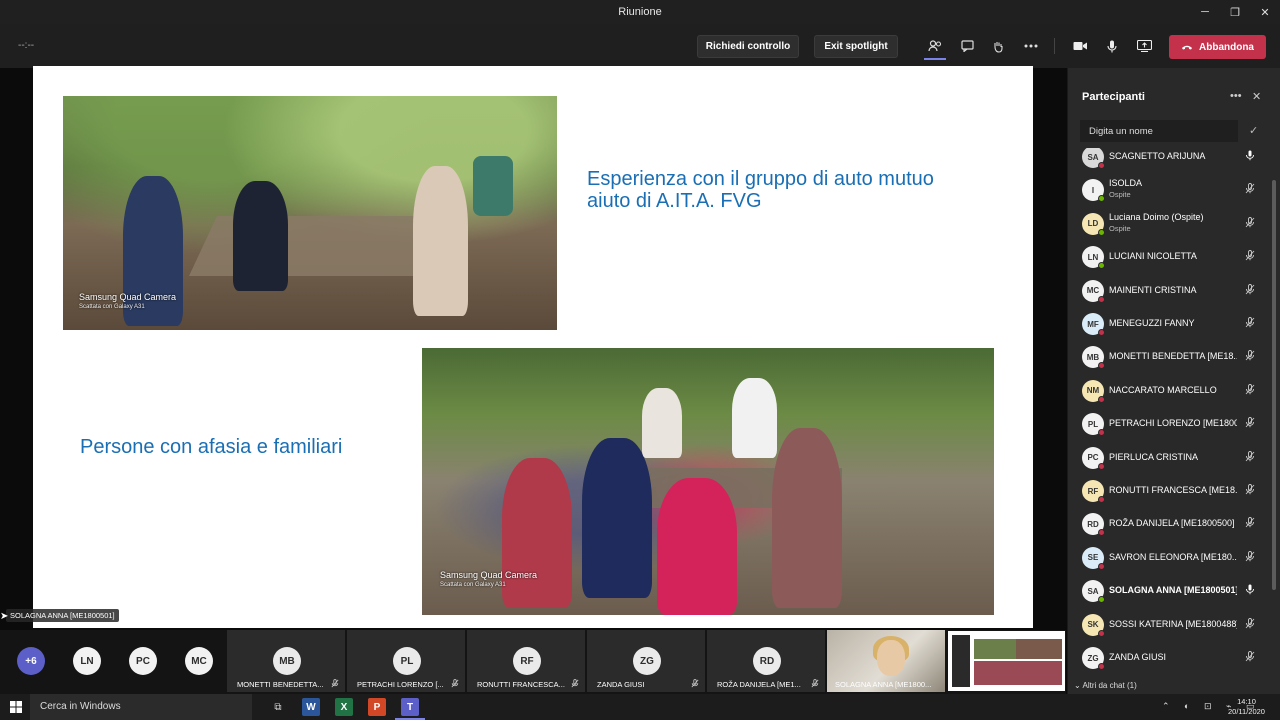 This screenshot has width=1280, height=720. What do you see at coordinates (16, 708) in the screenshot?
I see `windows-start-icon` at bounding box center [16, 708].